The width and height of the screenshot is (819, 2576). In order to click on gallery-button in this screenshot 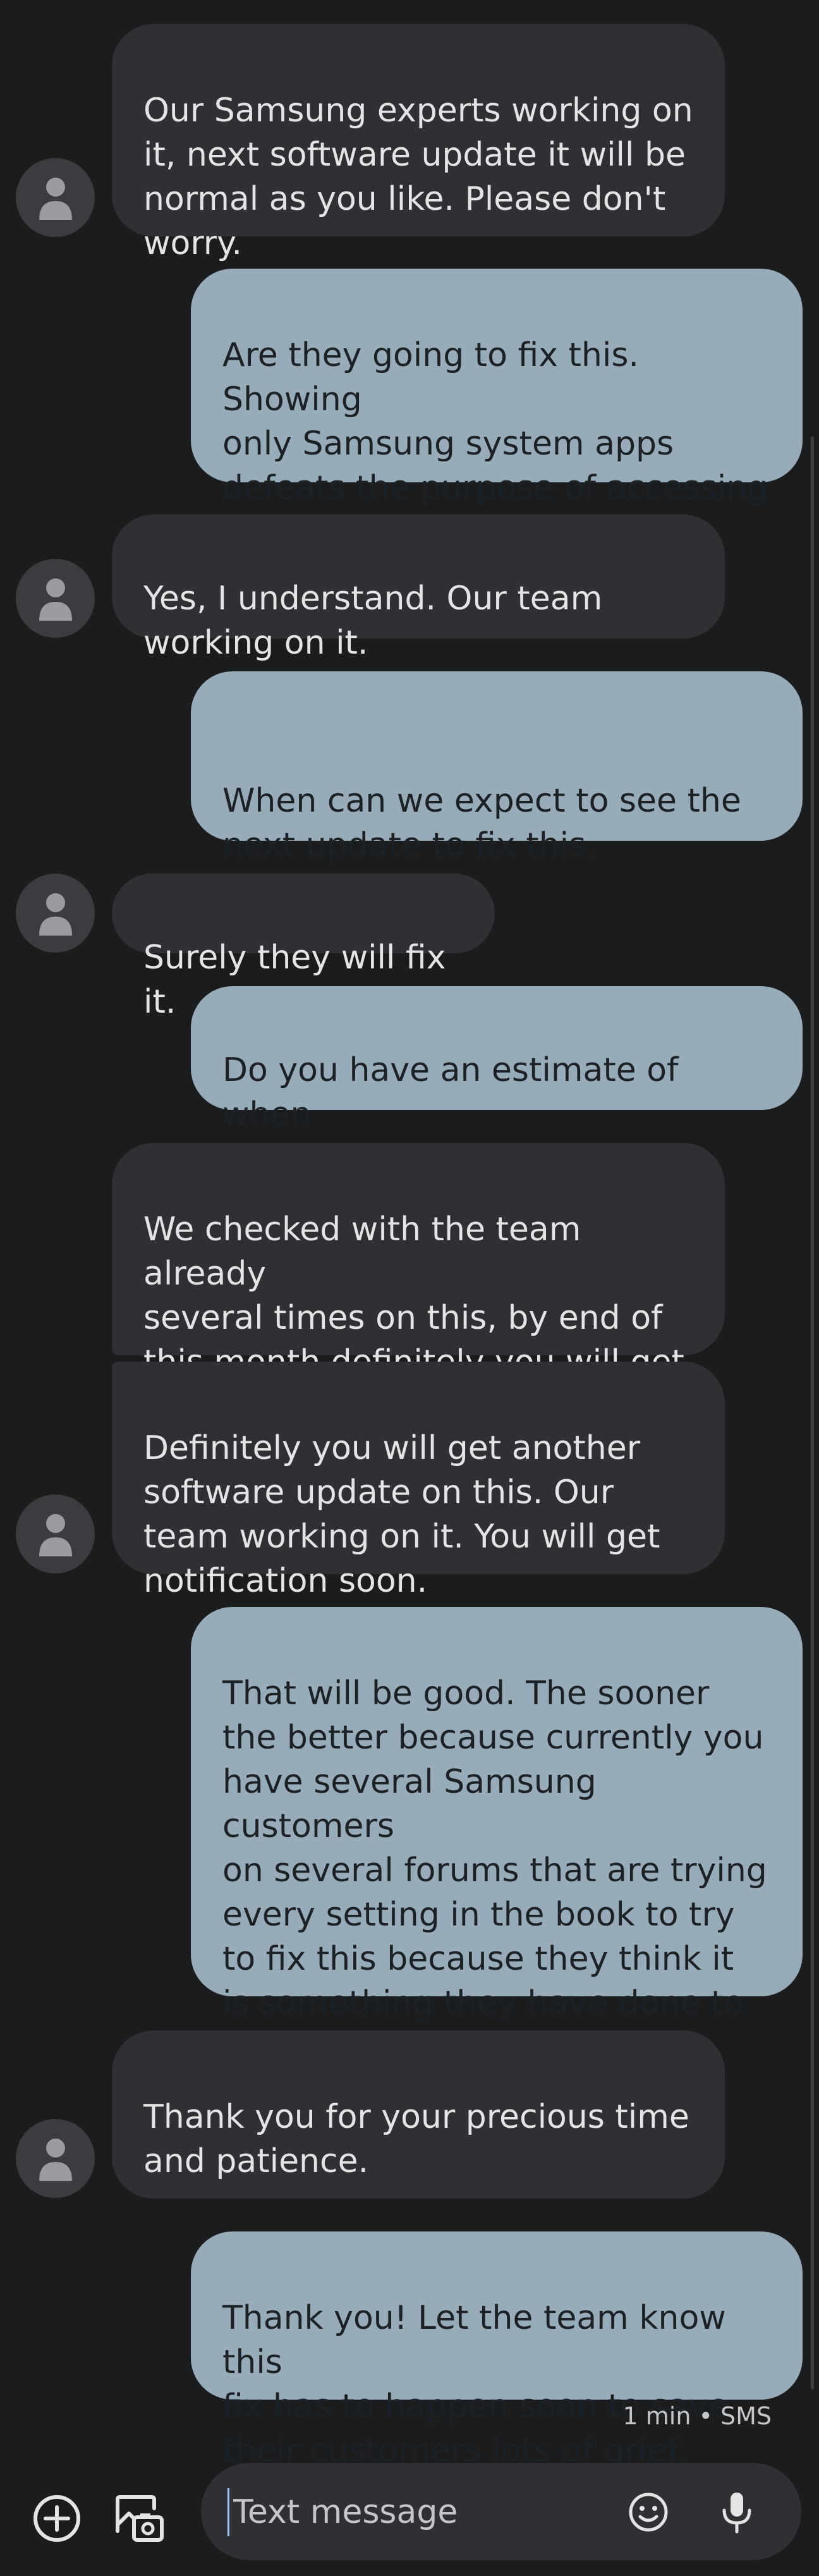, I will do `click(139, 2518)`.